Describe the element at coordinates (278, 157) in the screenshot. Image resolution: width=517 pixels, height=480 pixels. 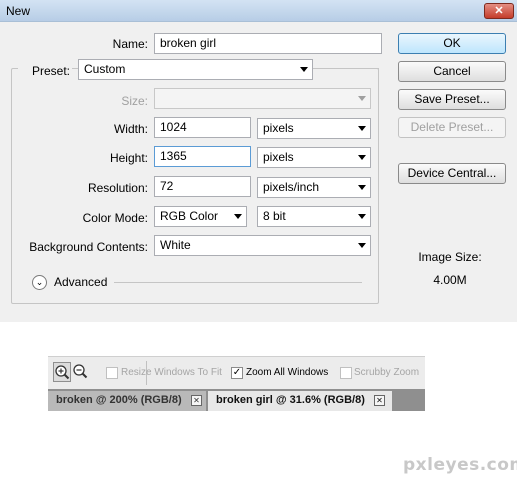
I see `height-unit-value: pixels` at that location.